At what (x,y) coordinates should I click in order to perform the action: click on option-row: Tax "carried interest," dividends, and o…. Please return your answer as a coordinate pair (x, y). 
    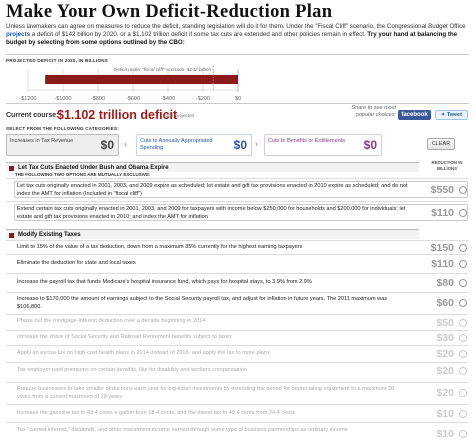
    Looking at the image, I should click on (237, 431).